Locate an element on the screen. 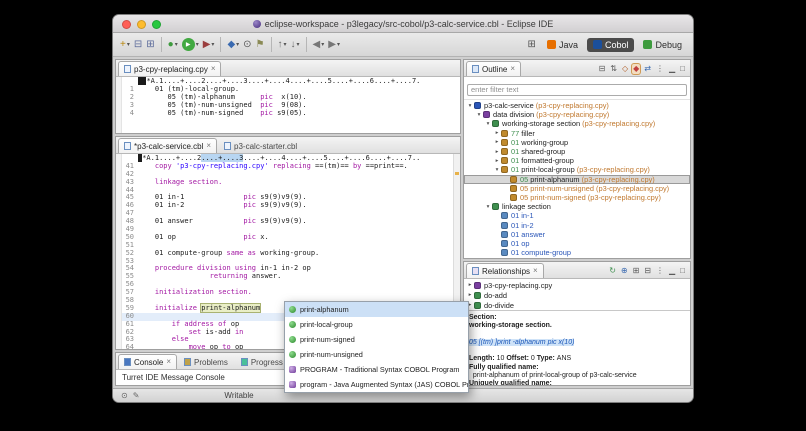  code-line-50: 50 01 op pic x. is located at coordinates (287, 237).